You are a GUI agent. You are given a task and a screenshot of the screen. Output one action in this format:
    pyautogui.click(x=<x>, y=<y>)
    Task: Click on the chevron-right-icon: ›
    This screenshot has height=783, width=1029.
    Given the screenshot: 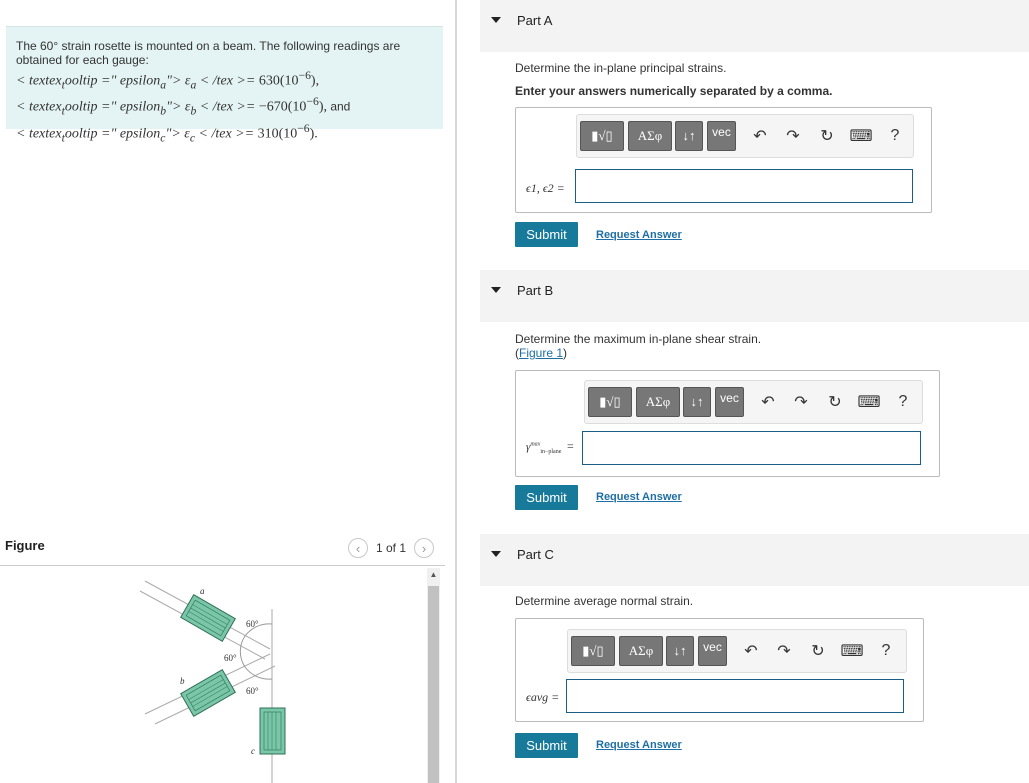 What is the action you would take?
    pyautogui.click(x=424, y=548)
    